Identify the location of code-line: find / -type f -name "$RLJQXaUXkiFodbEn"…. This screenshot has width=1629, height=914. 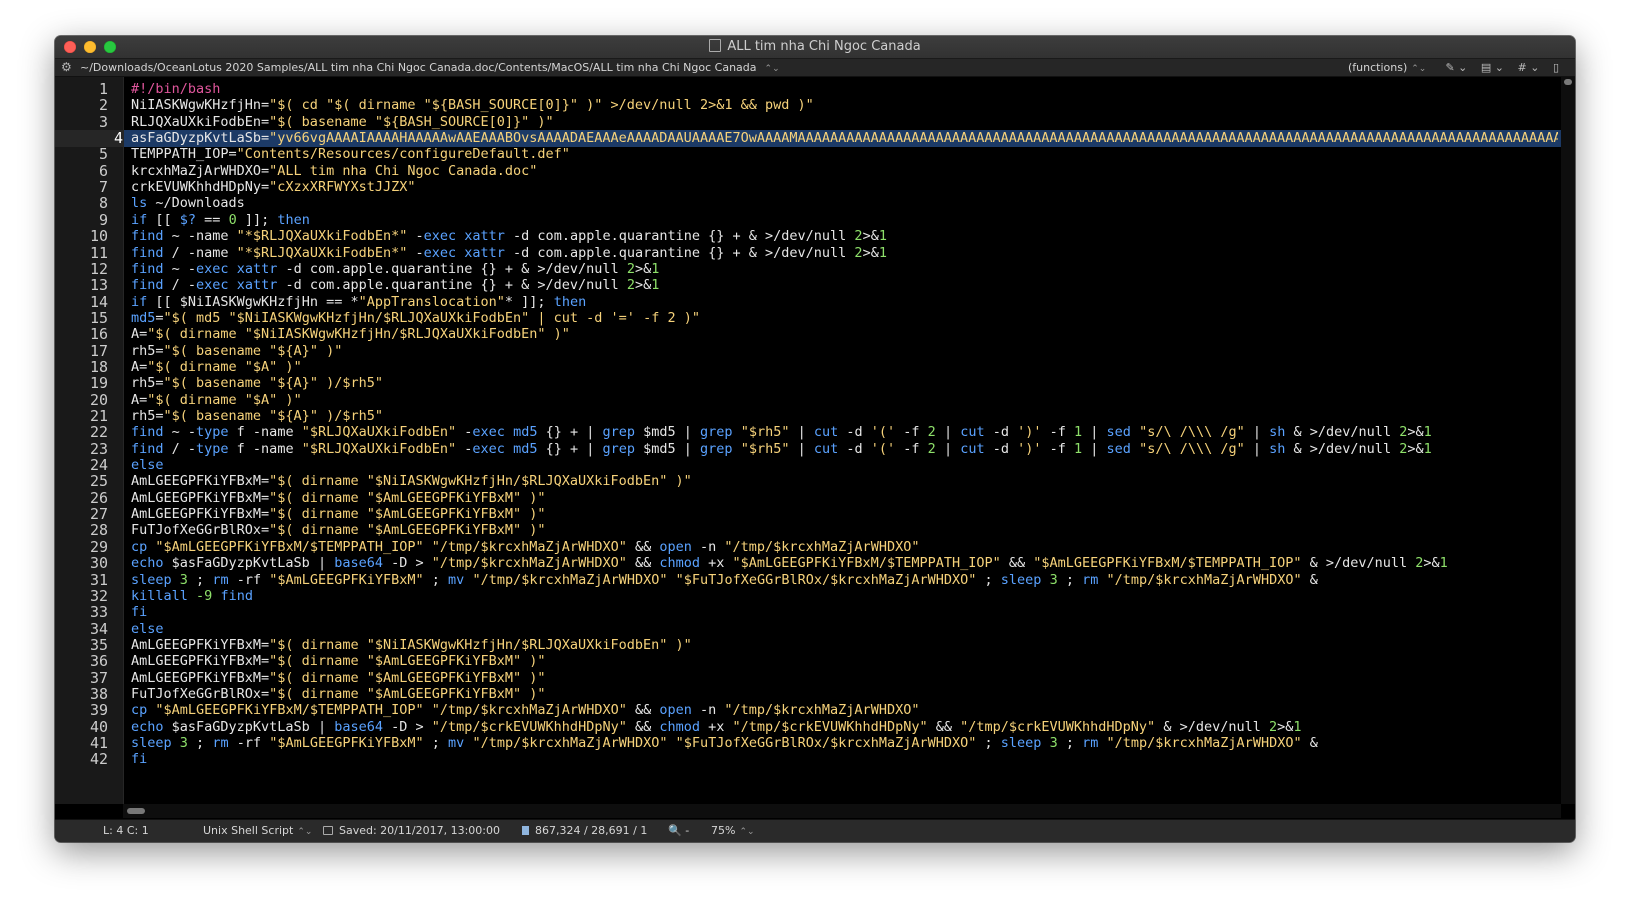
(781, 449).